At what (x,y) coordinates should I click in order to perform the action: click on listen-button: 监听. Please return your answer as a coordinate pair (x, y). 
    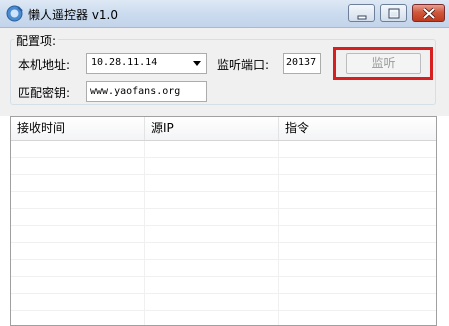
    Looking at the image, I should click on (383, 63).